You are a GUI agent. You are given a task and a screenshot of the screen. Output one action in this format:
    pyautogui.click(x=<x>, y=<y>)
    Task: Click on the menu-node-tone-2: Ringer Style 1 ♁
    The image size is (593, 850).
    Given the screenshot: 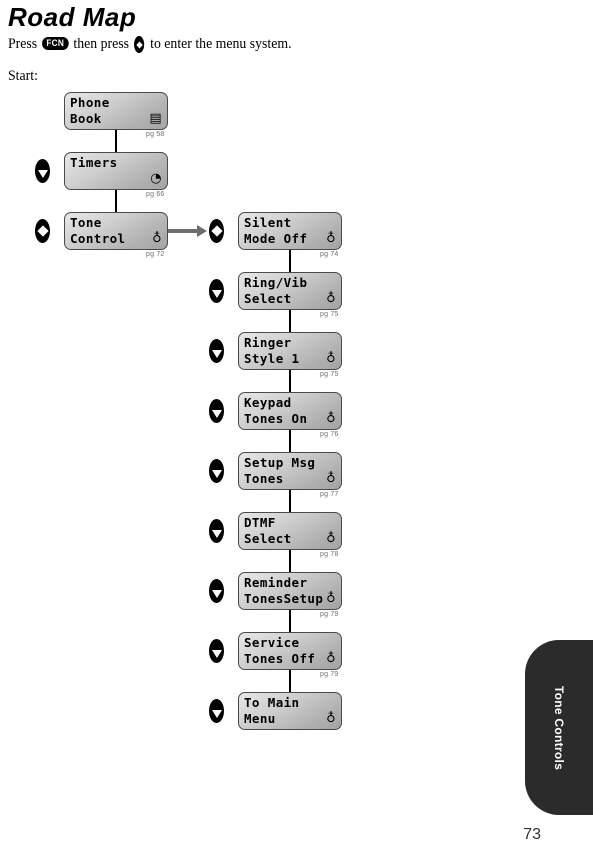 What is the action you would take?
    pyautogui.click(x=290, y=351)
    